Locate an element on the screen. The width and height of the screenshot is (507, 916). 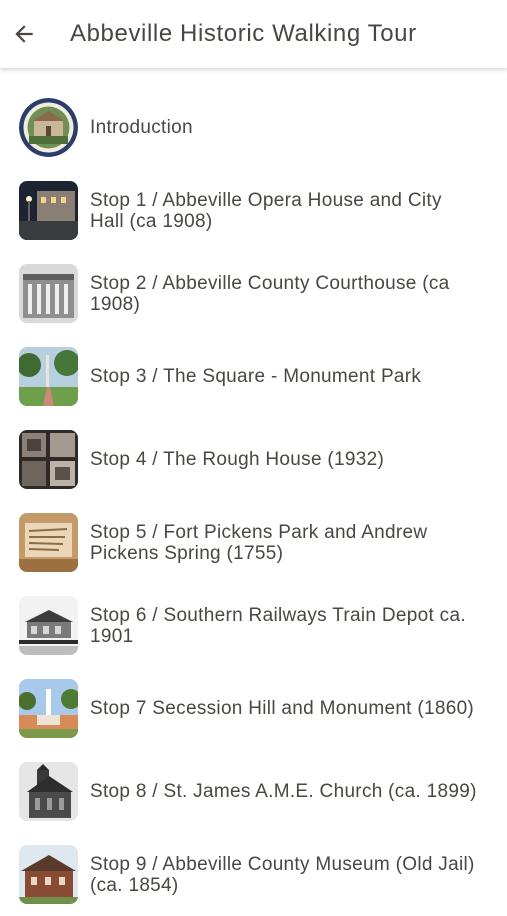
stop-3-thumbnail is located at coordinates (48, 376).